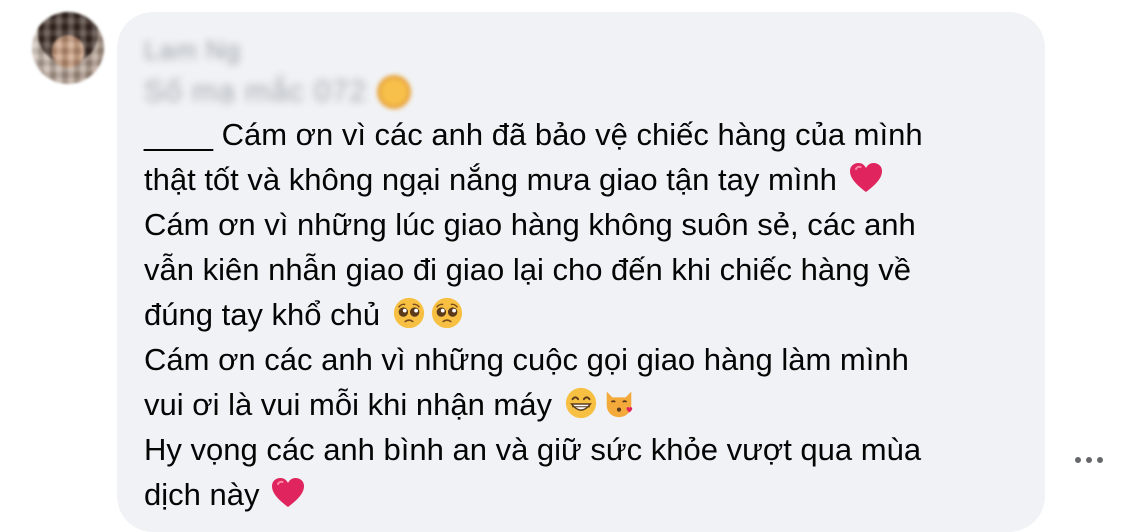 The height and width of the screenshot is (532, 1142). I want to click on comment-line: vui ơi là vui mỗi khi nhận máy, so click(348, 404).